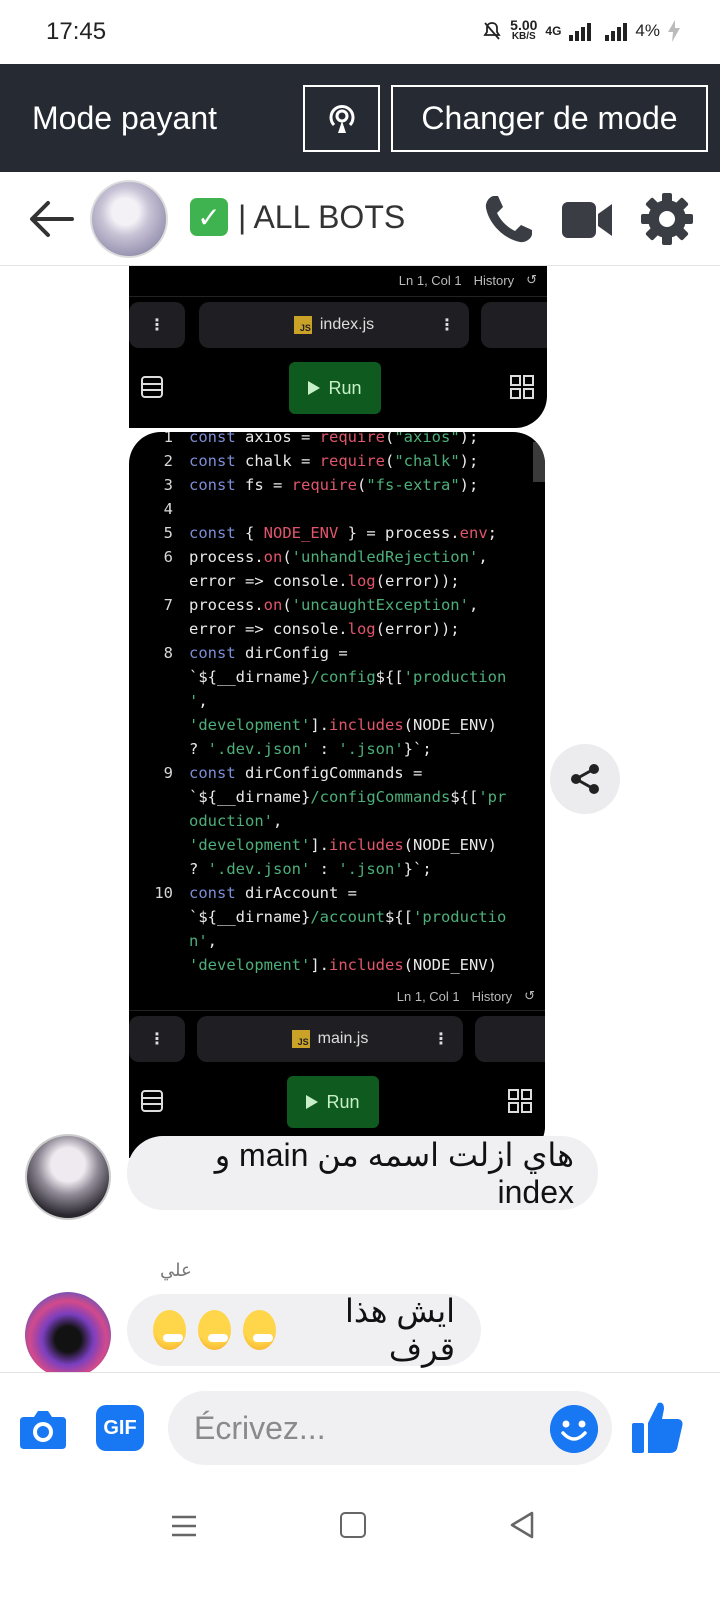 The image size is (720, 1600). I want to click on battery-level: 4%, so click(647, 30).